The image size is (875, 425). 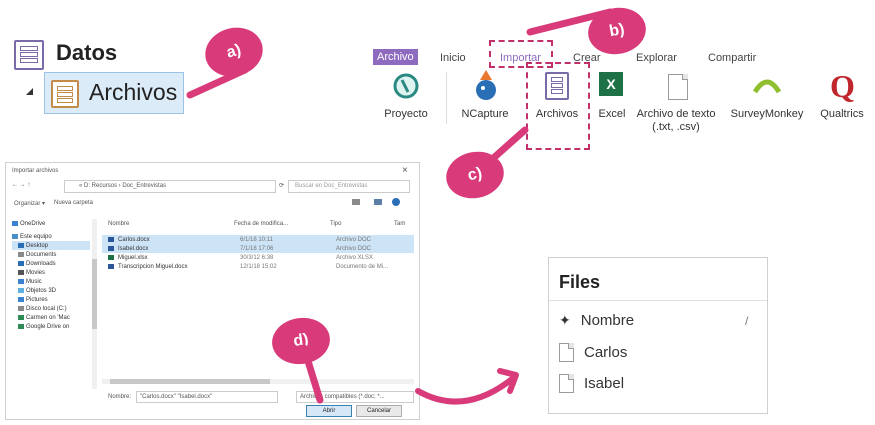 I want to click on table-row: Isabel.docx 7/1/18 17:06 Archivo DOC, so click(x=258, y=248).